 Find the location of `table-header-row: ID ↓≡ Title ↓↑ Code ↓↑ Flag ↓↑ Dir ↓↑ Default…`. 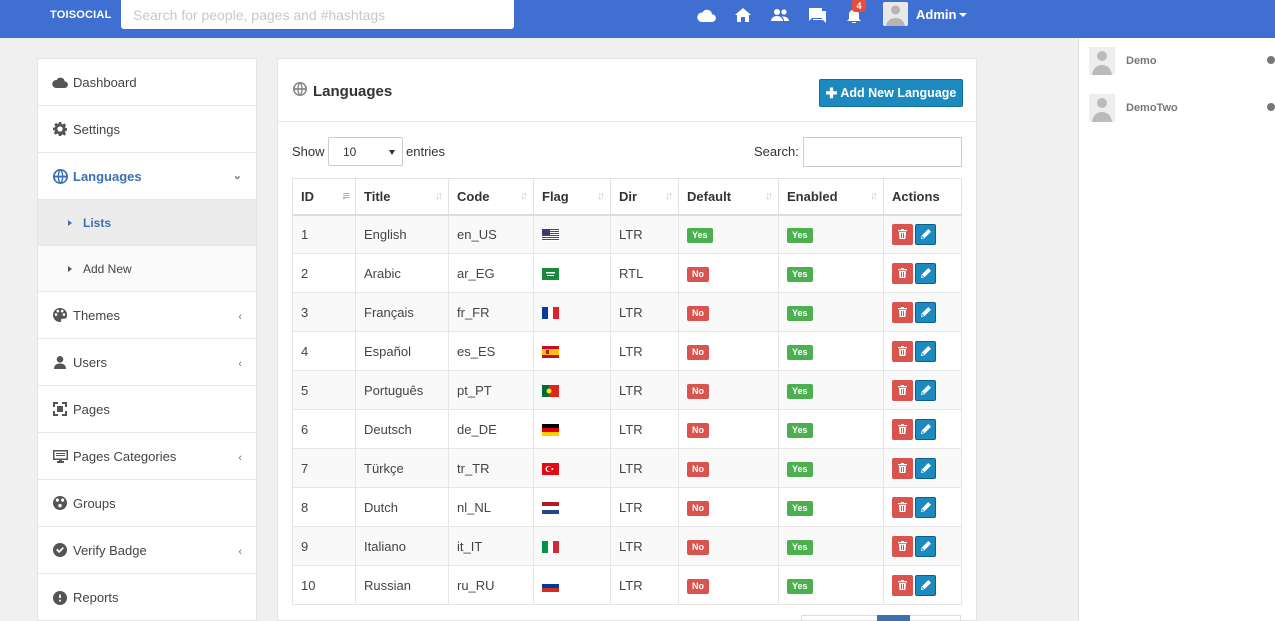

table-header-row: ID ↓≡ Title ↓↑ Code ↓↑ Flag ↓↑ Dir ↓↑ Default… is located at coordinates (627, 197).